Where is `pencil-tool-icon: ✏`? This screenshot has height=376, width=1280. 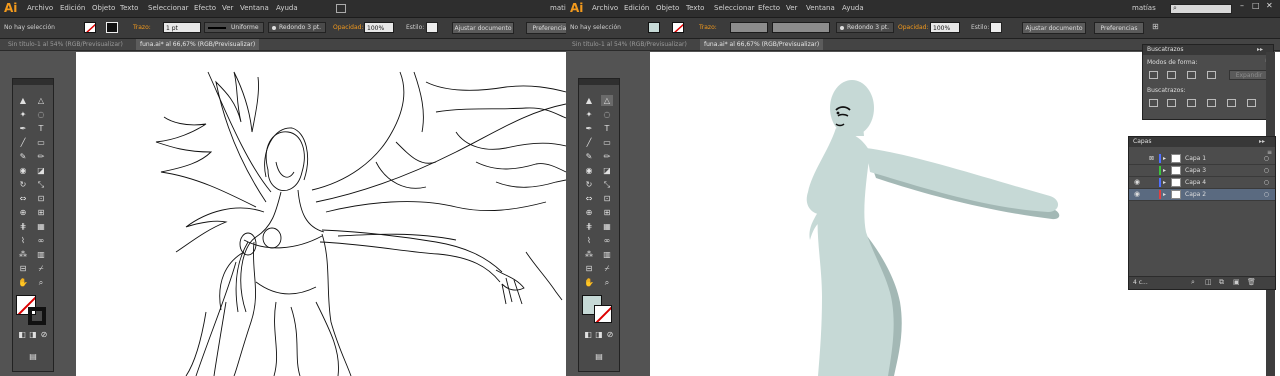 pencil-tool-icon: ✏ is located at coordinates (607, 156).